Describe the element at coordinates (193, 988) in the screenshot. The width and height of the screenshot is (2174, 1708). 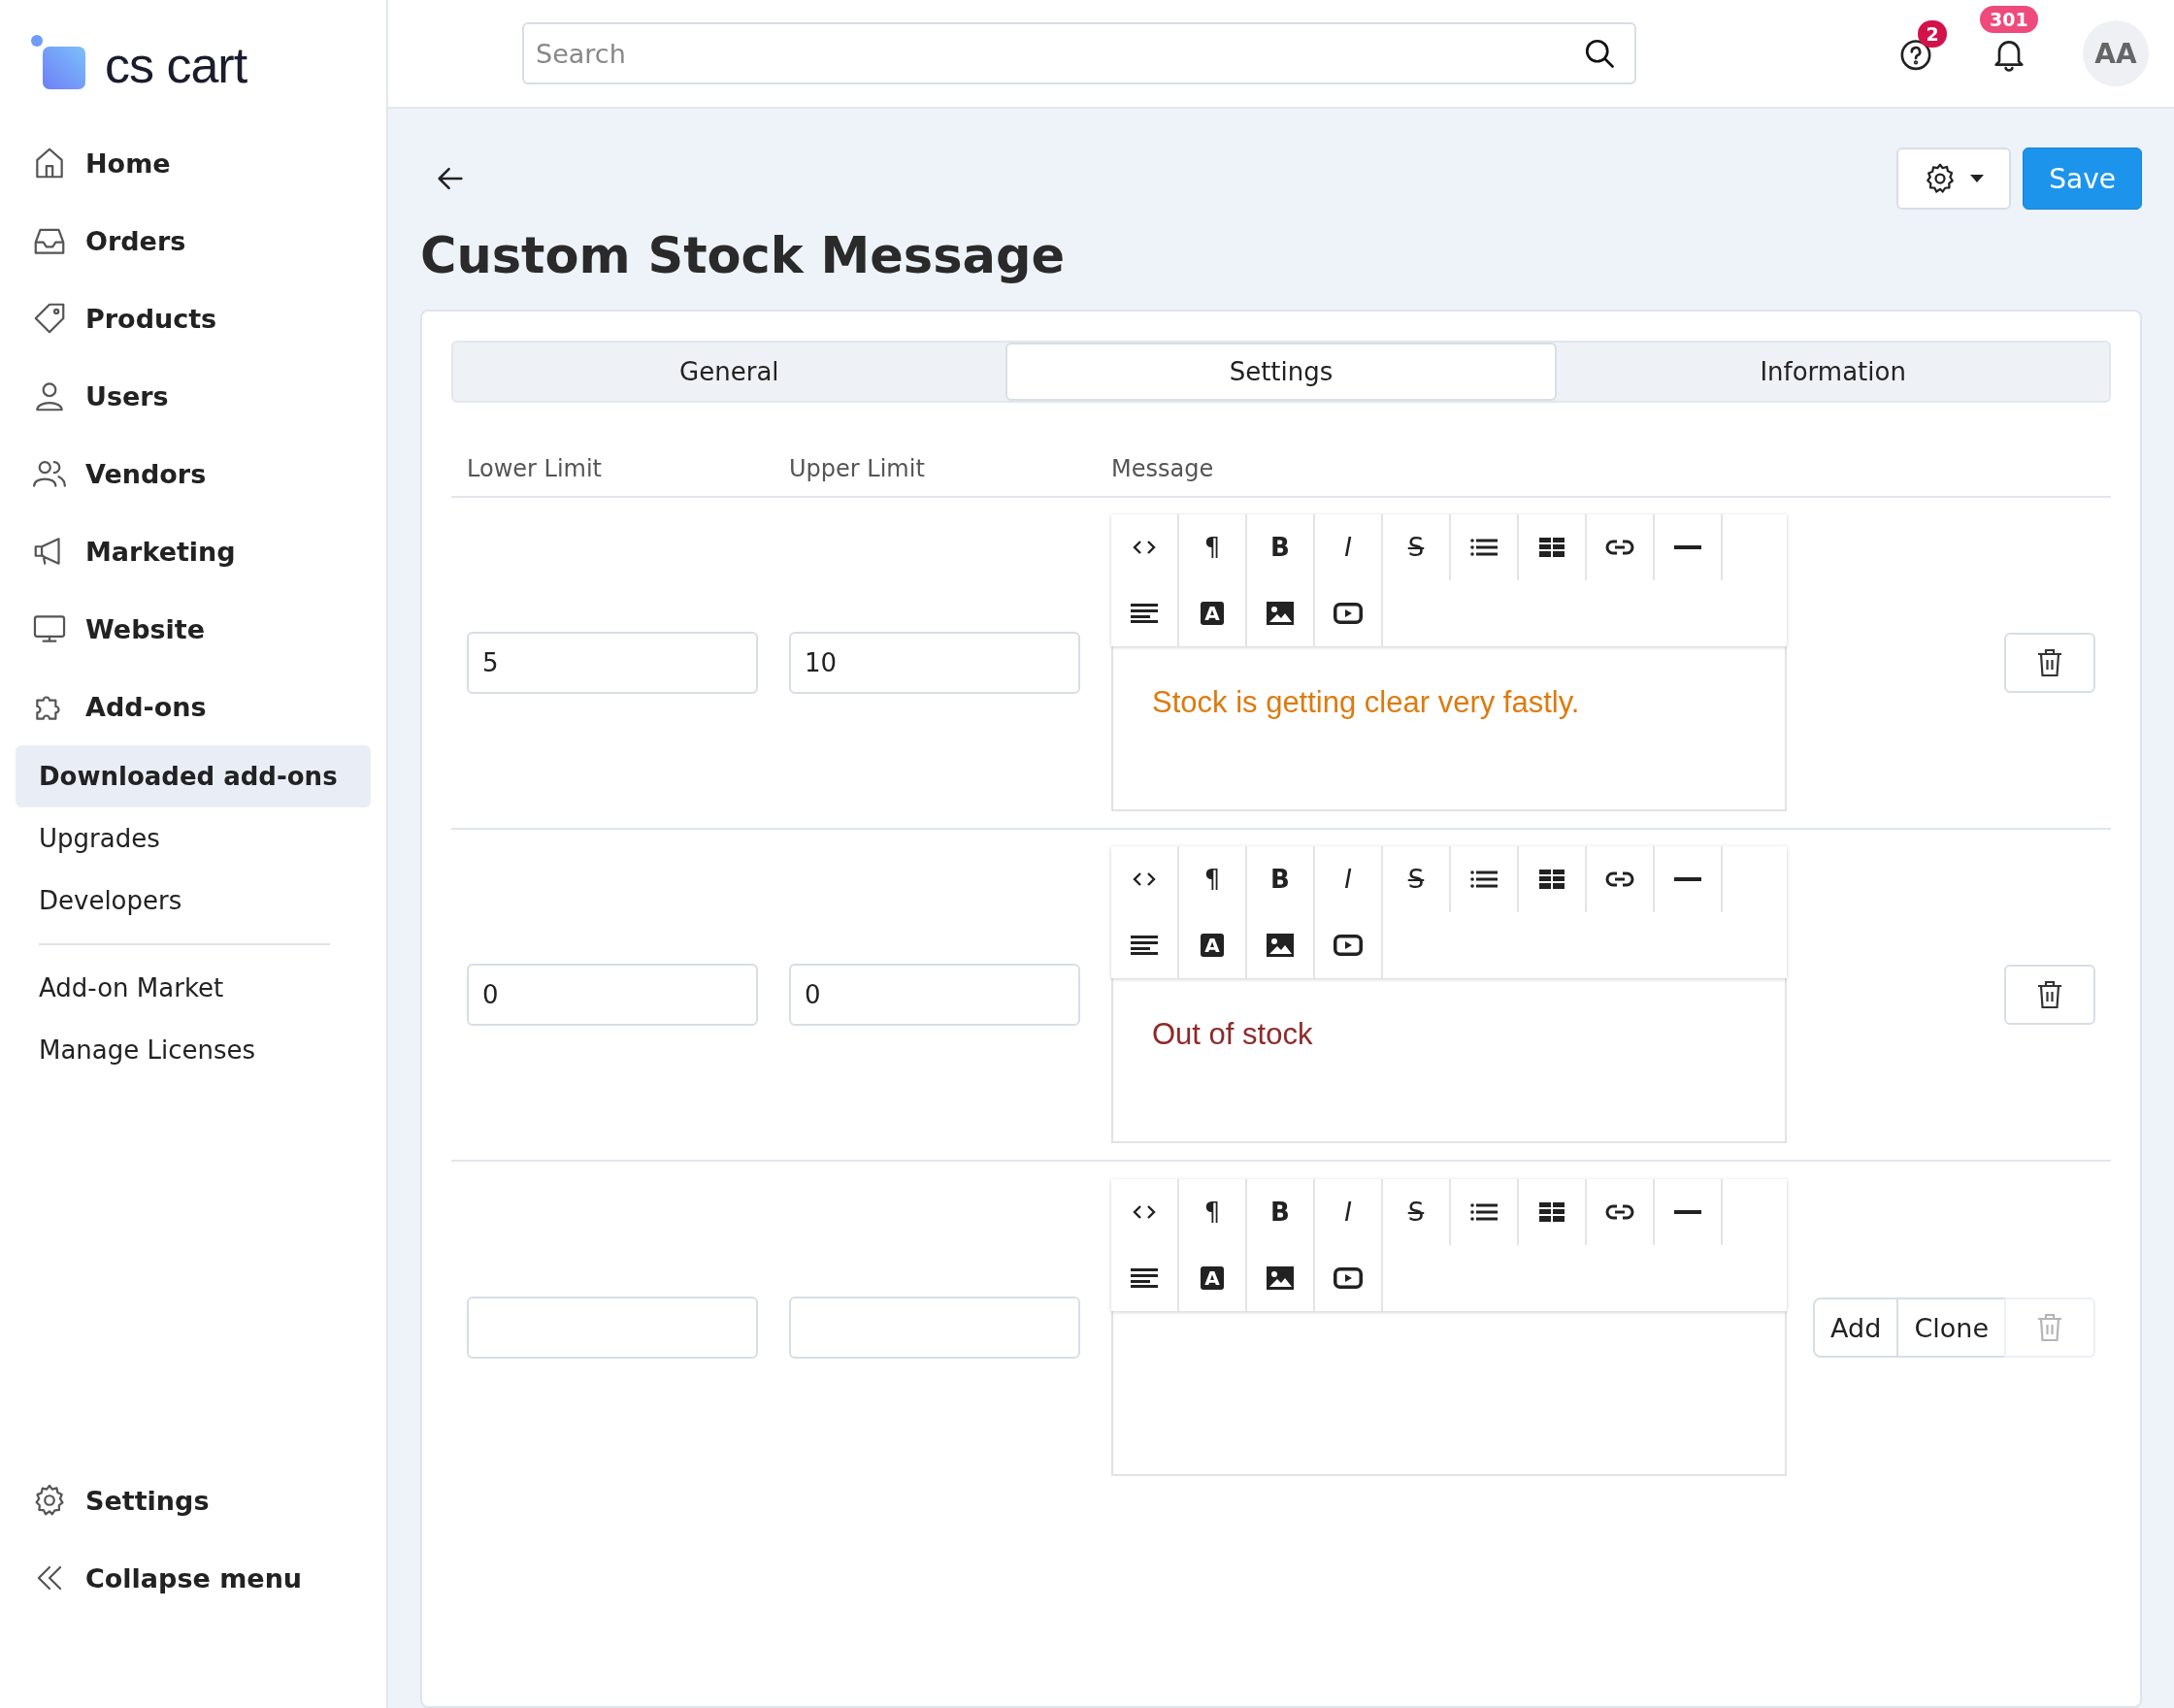
I see `submenu-item: Add-on Market` at that location.